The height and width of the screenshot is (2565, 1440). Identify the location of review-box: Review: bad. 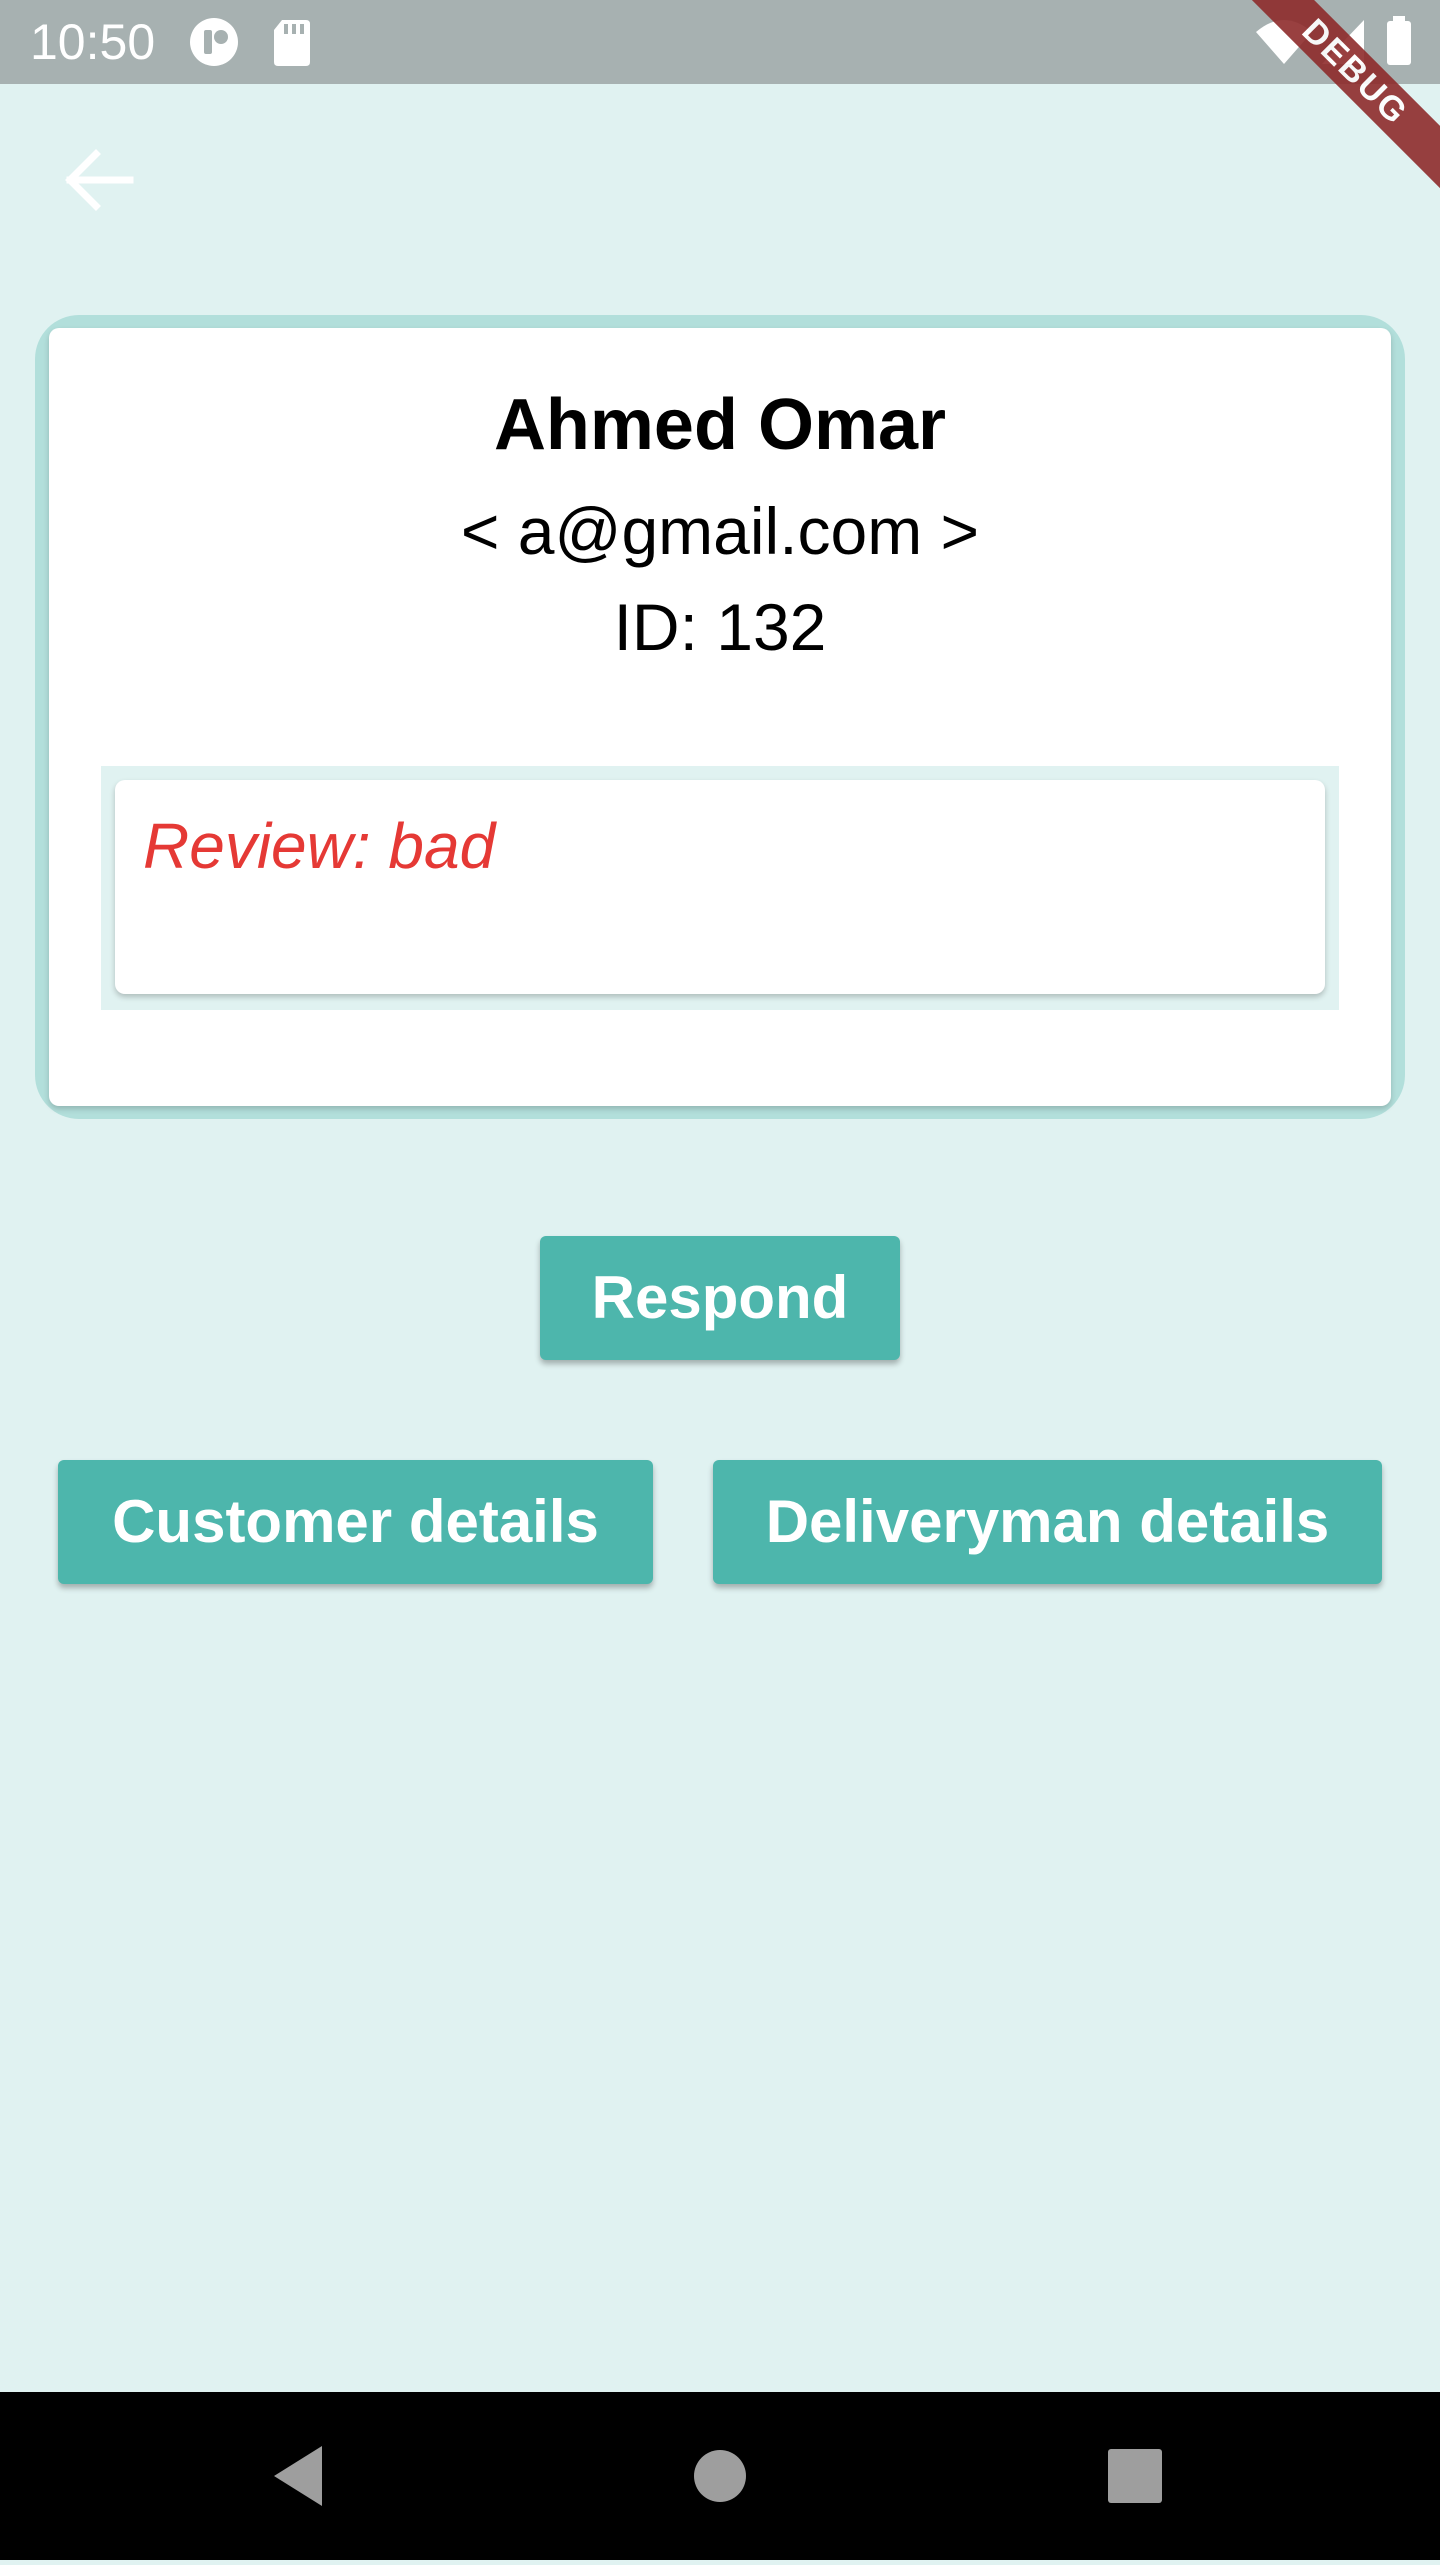
(720, 887).